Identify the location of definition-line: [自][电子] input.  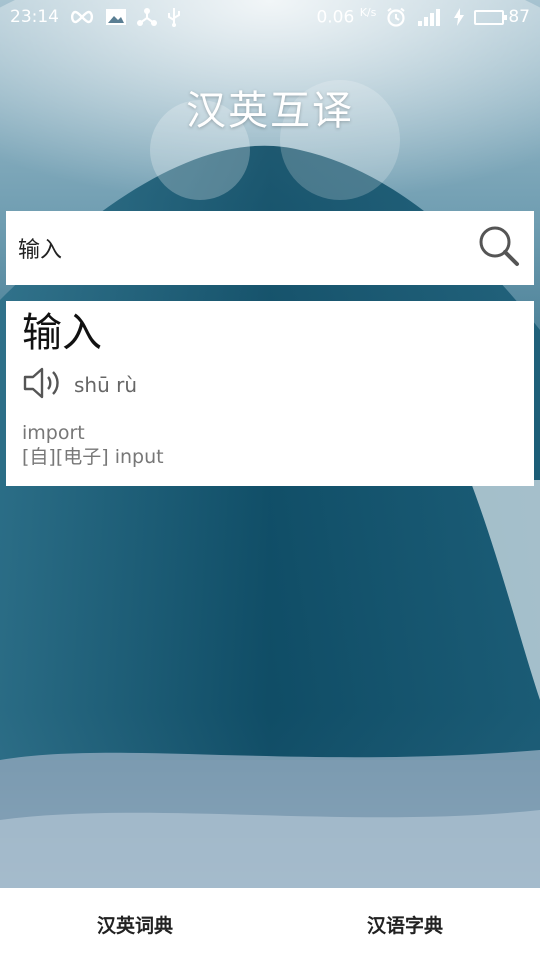
(93, 457).